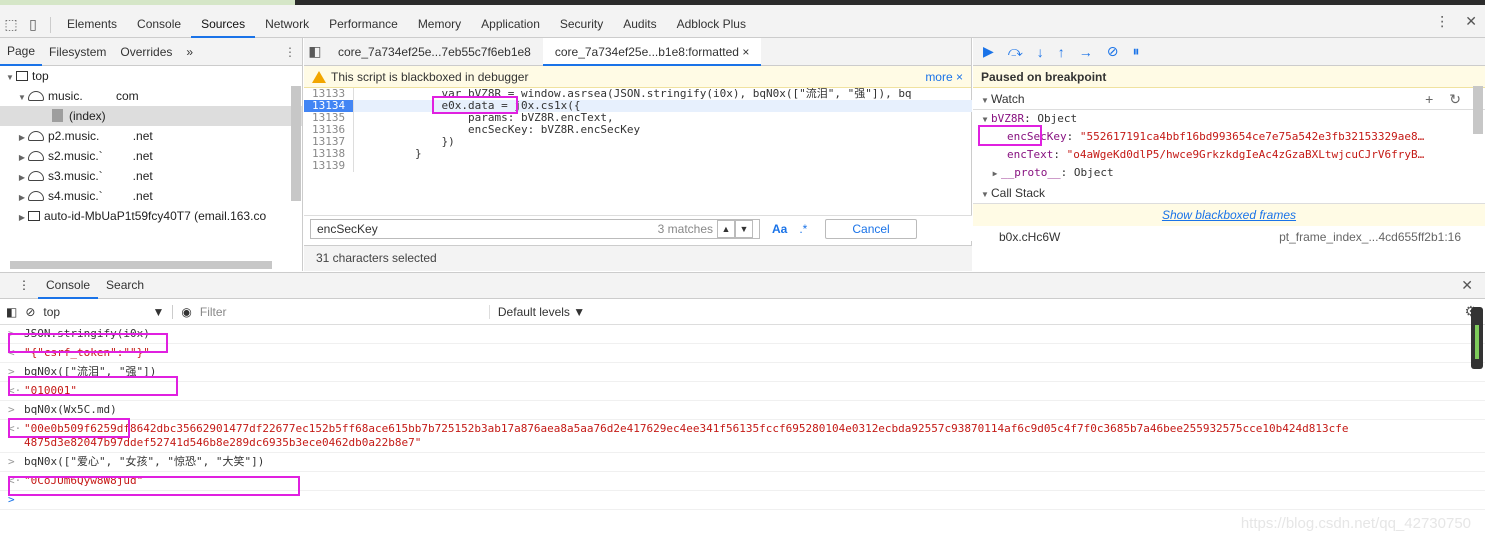  Describe the element at coordinates (92, 24) in the screenshot. I see `tab-elements: Elements` at that location.